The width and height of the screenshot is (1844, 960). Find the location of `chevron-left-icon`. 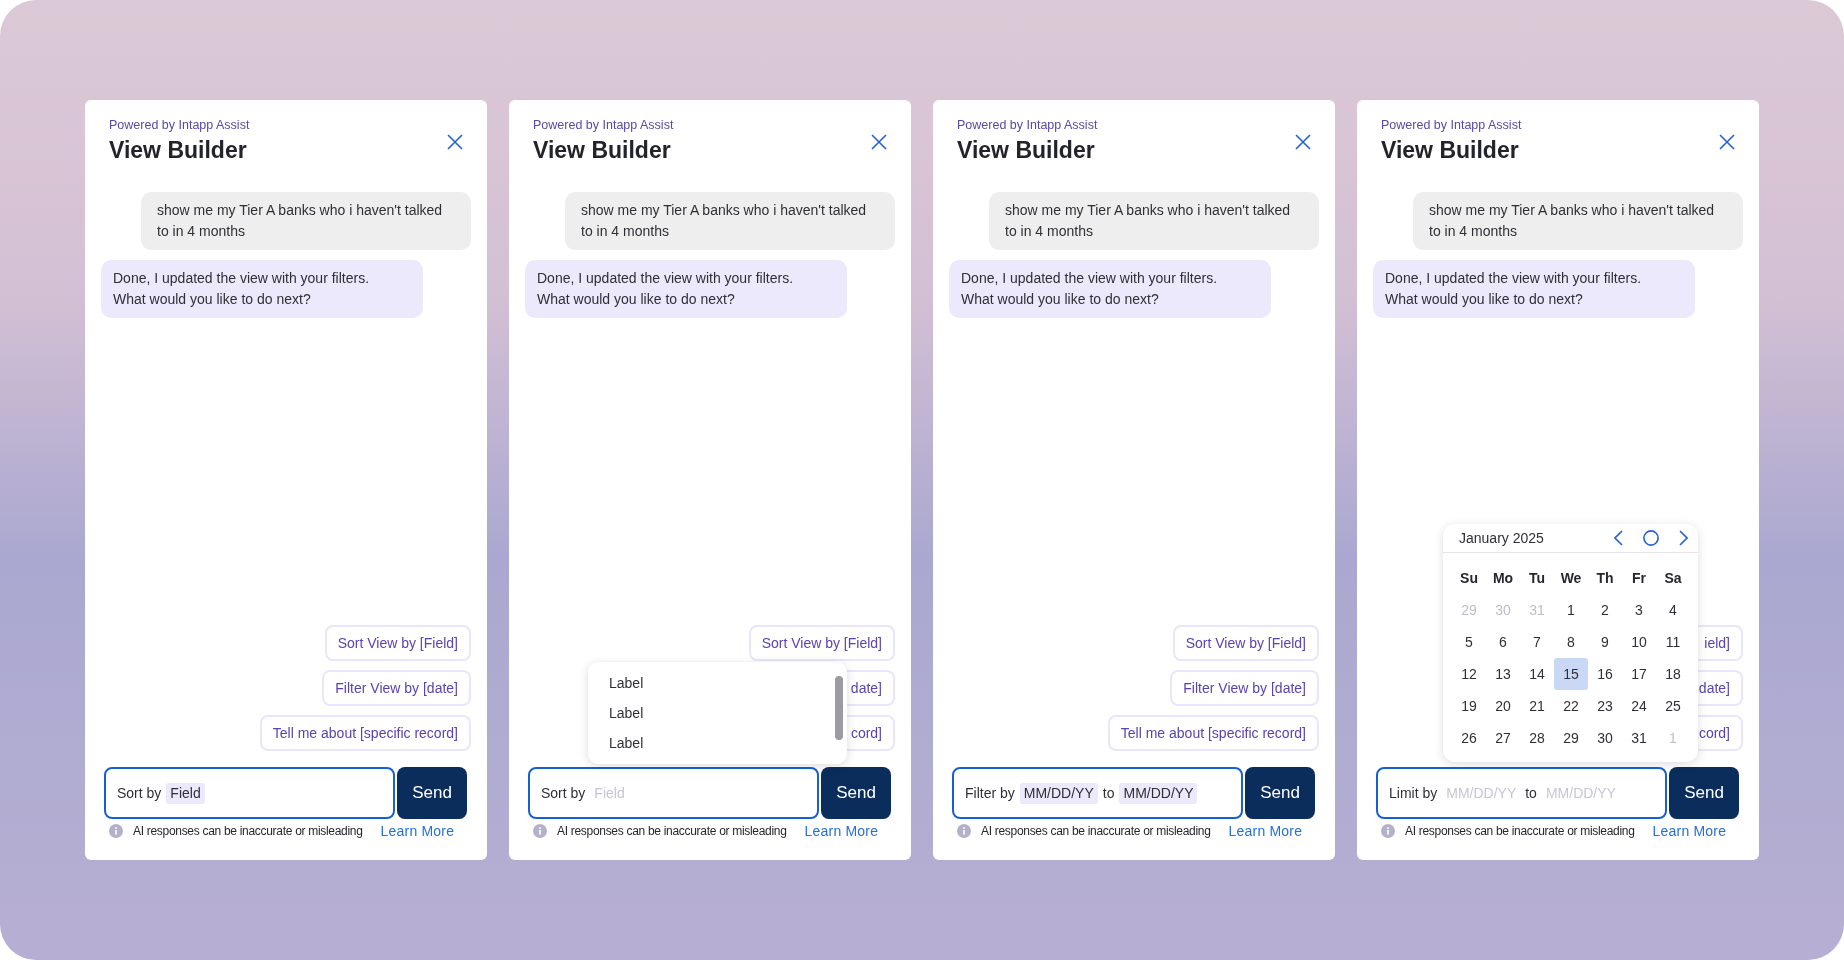

chevron-left-icon is located at coordinates (1618, 538).